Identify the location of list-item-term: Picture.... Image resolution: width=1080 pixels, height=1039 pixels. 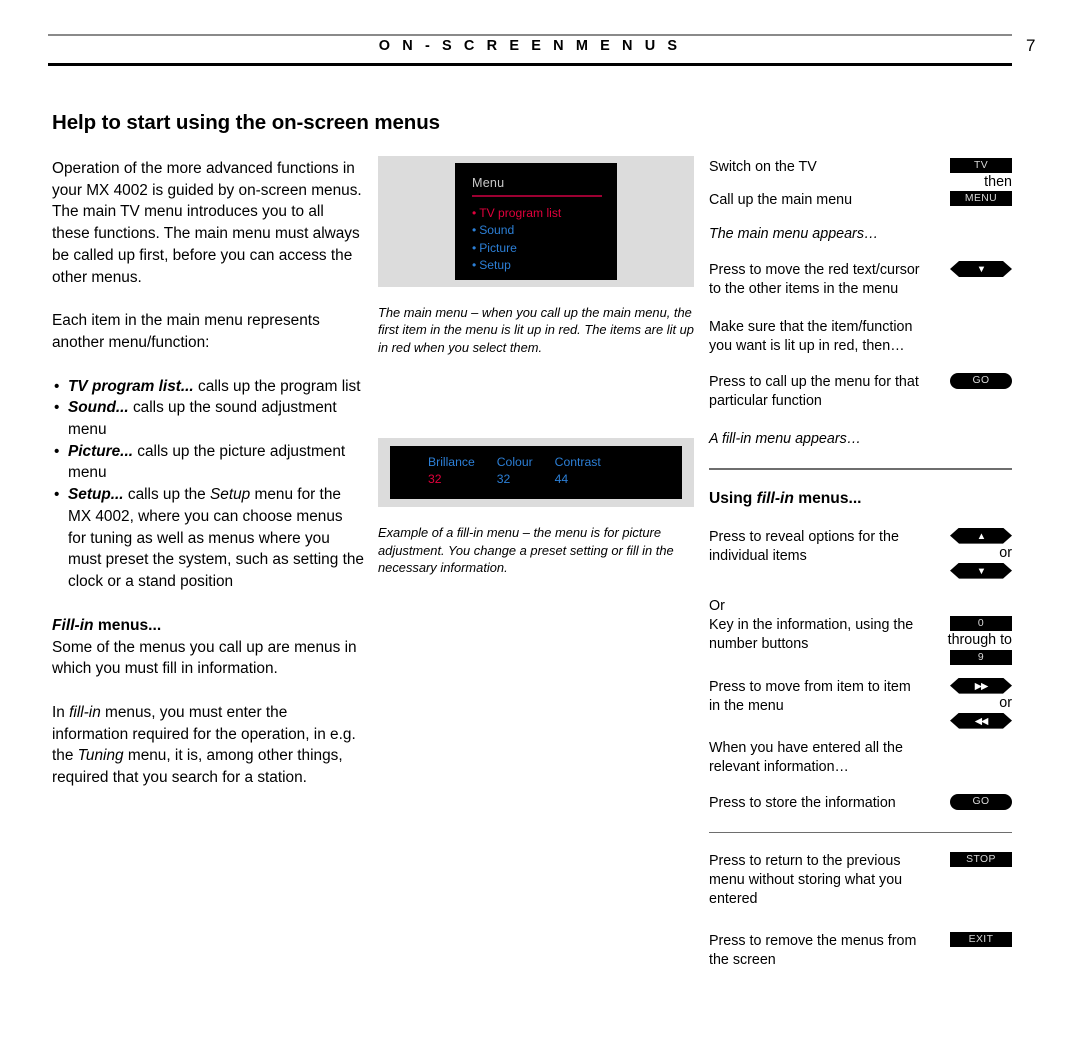
(101, 451).